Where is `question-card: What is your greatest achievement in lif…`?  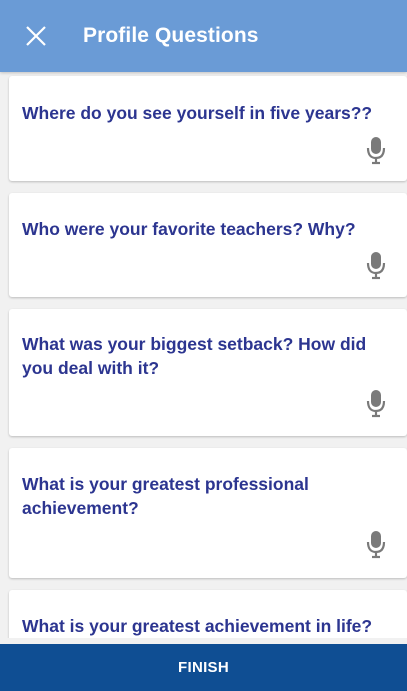 question-card: What is your greatest achievement in lif… is located at coordinates (208, 614).